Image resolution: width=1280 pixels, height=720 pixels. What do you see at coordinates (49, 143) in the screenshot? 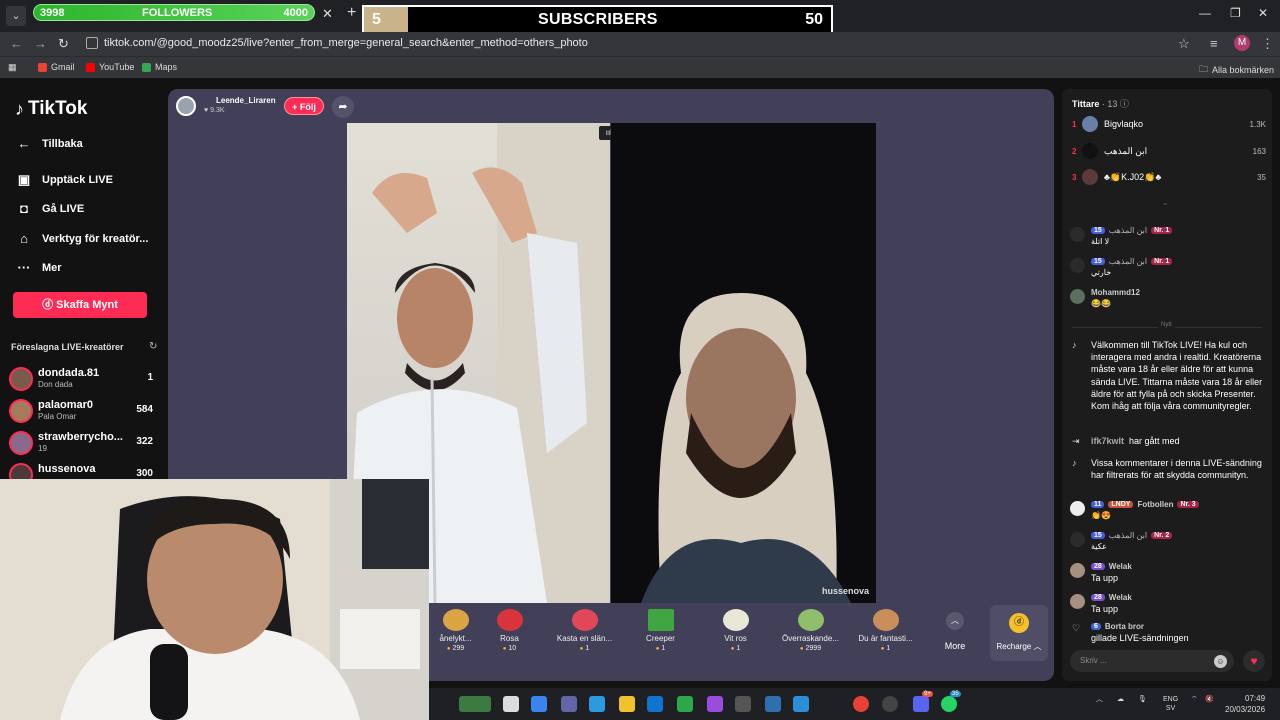
I see `nav-back: ← Tillbaka` at bounding box center [49, 143].